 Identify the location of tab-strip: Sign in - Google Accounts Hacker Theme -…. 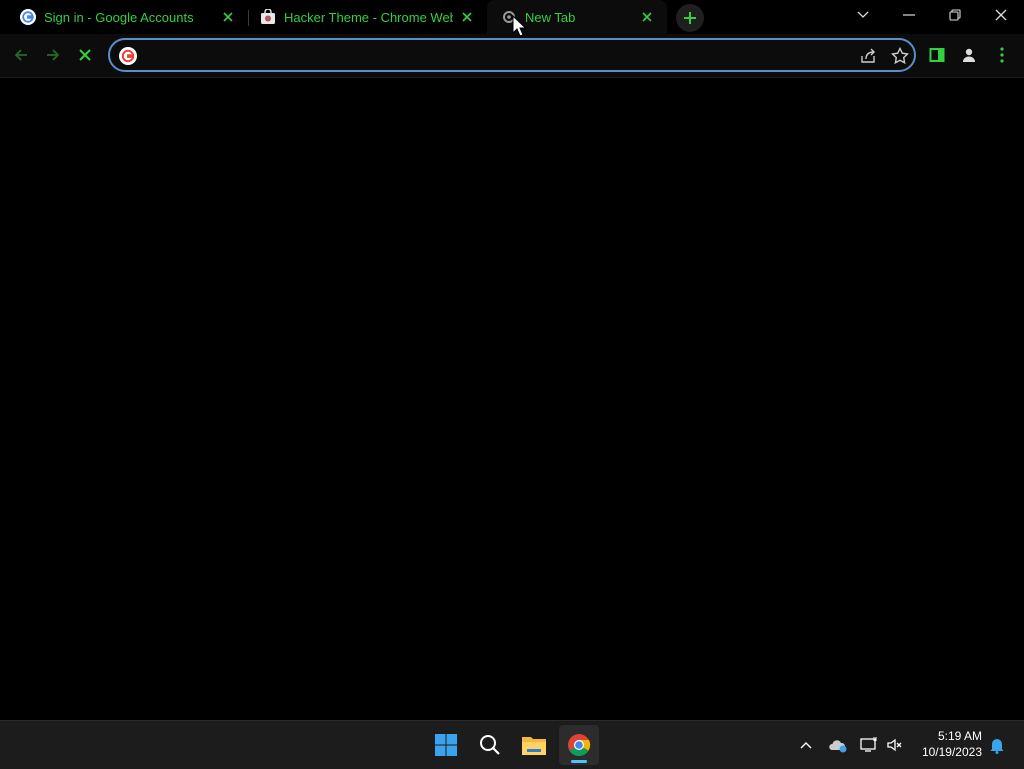
(512, 17).